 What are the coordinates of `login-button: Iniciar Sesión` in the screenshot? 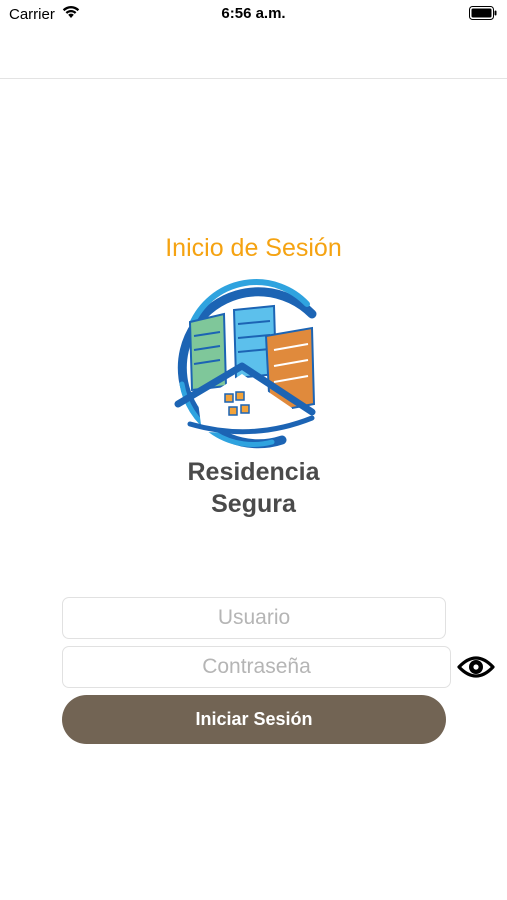 It's located at (254, 719).